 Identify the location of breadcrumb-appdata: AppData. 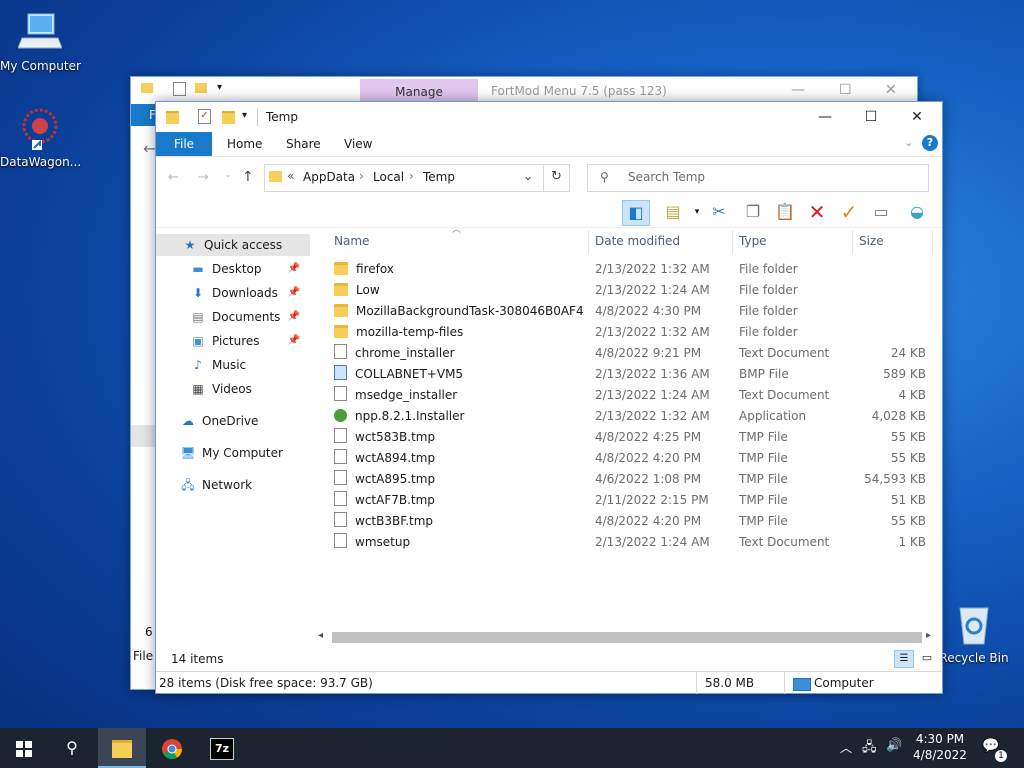
(329, 177).